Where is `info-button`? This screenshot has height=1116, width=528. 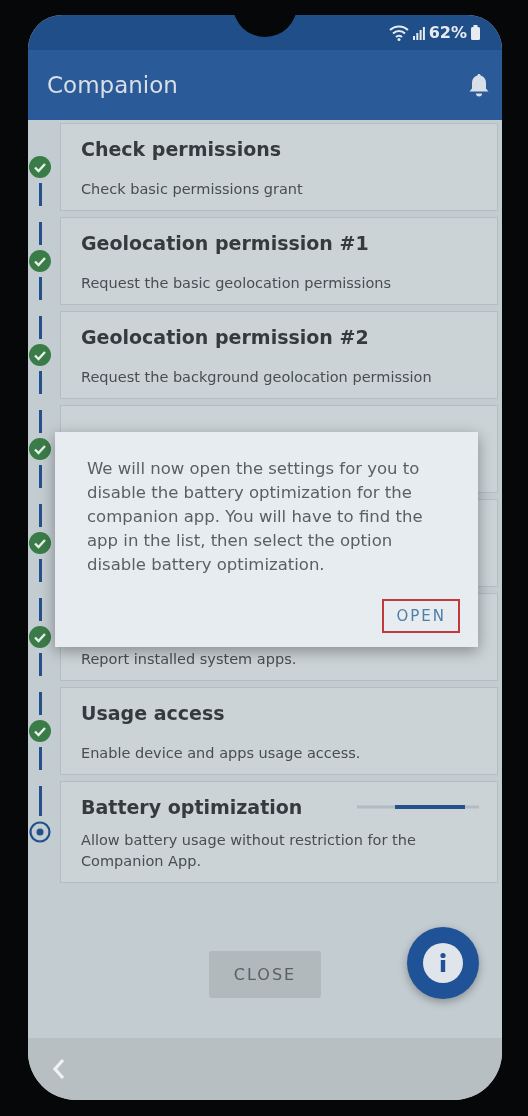
info-button is located at coordinates (443, 963).